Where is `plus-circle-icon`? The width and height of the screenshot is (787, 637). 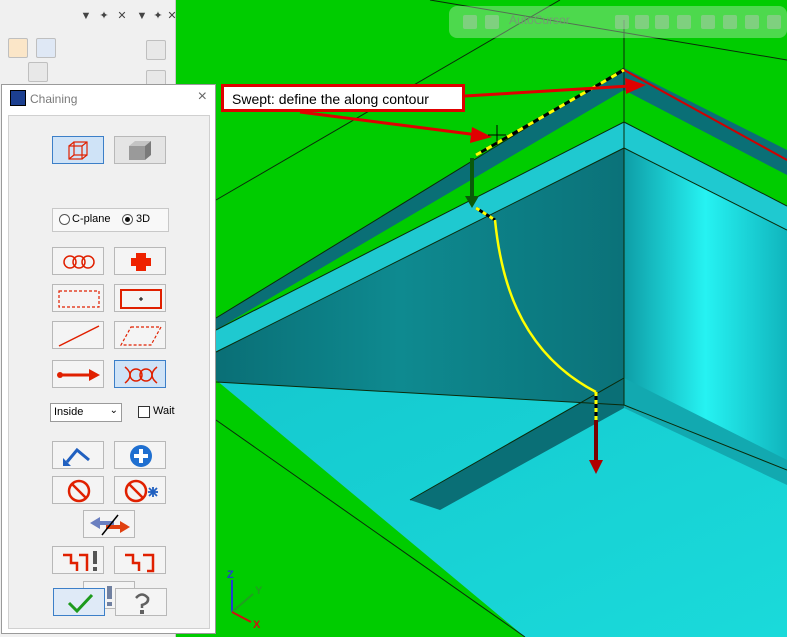 plus-circle-icon is located at coordinates (141, 456).